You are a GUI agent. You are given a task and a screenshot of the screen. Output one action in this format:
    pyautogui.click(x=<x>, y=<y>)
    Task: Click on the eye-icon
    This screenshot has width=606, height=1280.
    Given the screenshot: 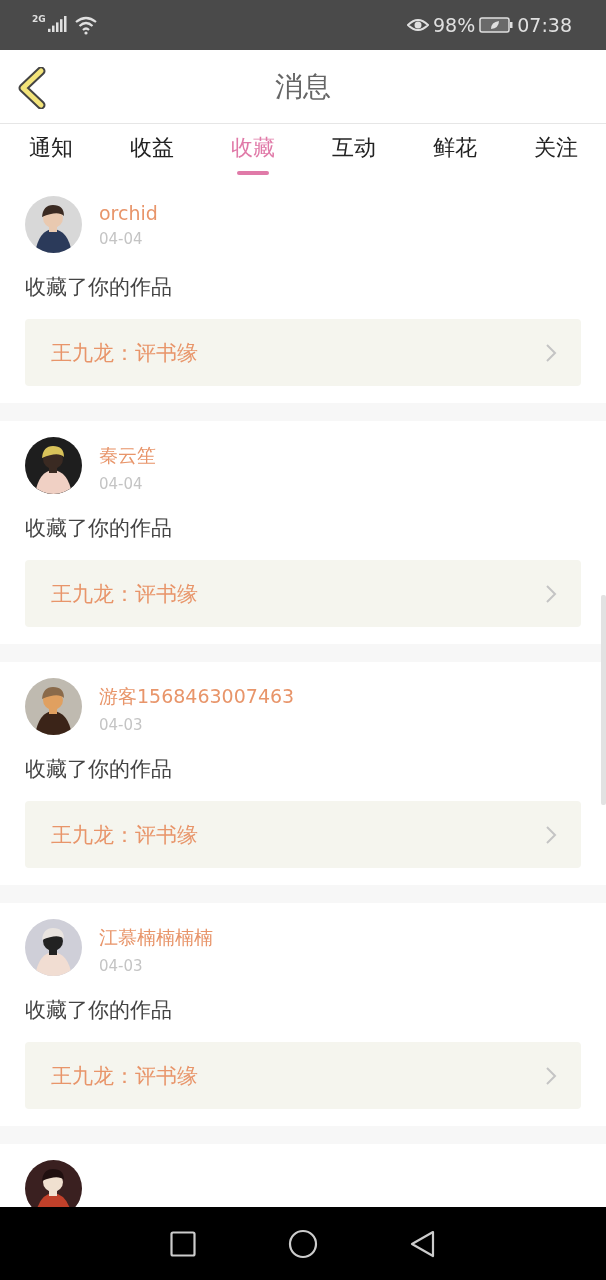 What is the action you would take?
    pyautogui.click(x=418, y=25)
    